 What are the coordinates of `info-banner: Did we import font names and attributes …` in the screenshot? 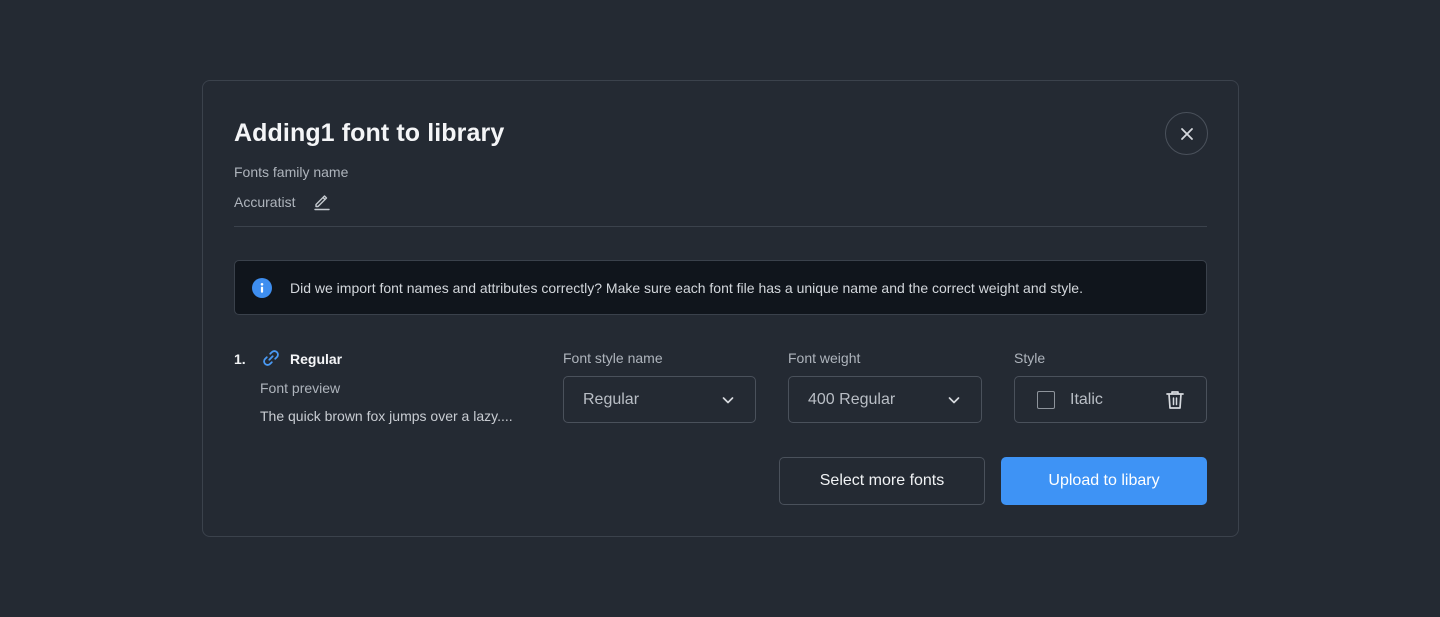 It's located at (720, 287).